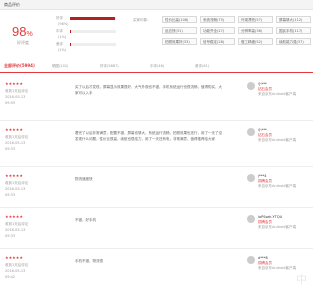 The width and height of the screenshot is (320, 291). Describe the element at coordinates (12, 4) in the screenshot. I see `section-title: 商品评价` at that location.